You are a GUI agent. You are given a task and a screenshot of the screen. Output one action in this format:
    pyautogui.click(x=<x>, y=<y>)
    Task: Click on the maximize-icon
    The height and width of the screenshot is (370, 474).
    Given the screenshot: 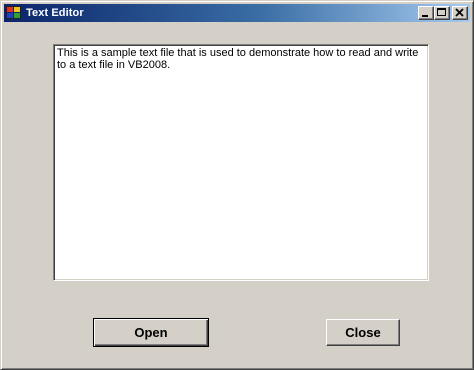 What is the action you would take?
    pyautogui.click(x=442, y=13)
    